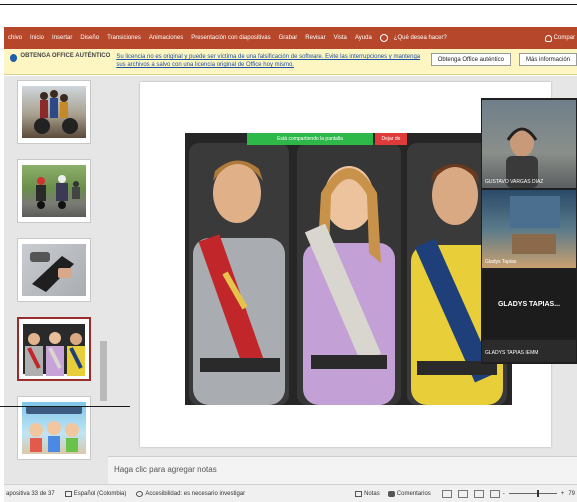  Describe the element at coordinates (532, 493) in the screenshot. I see `zoom-slider` at that location.